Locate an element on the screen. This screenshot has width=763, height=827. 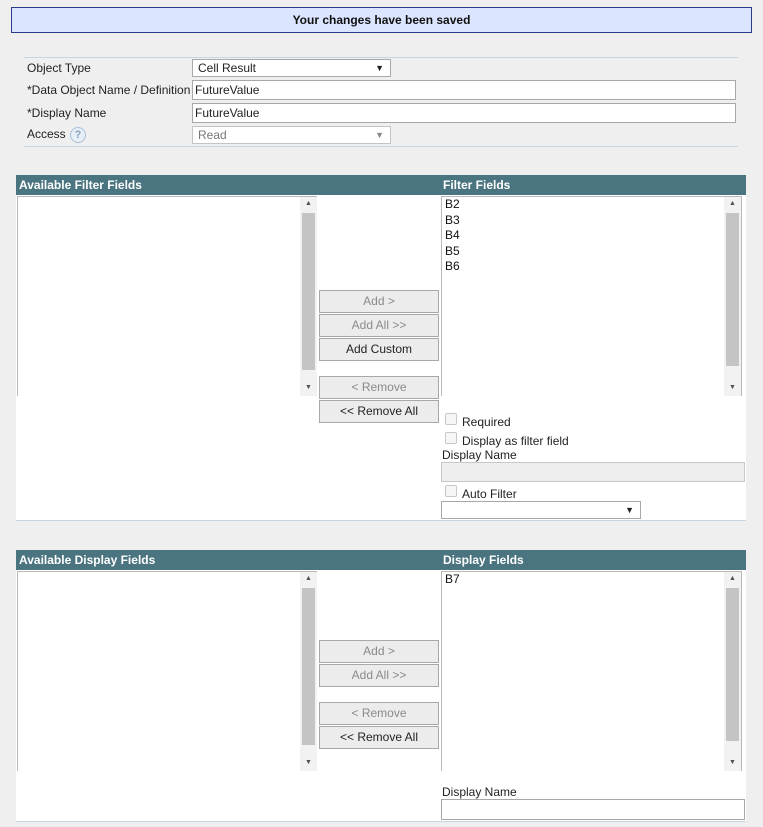
object-type-label: Object Type is located at coordinates (59, 68).